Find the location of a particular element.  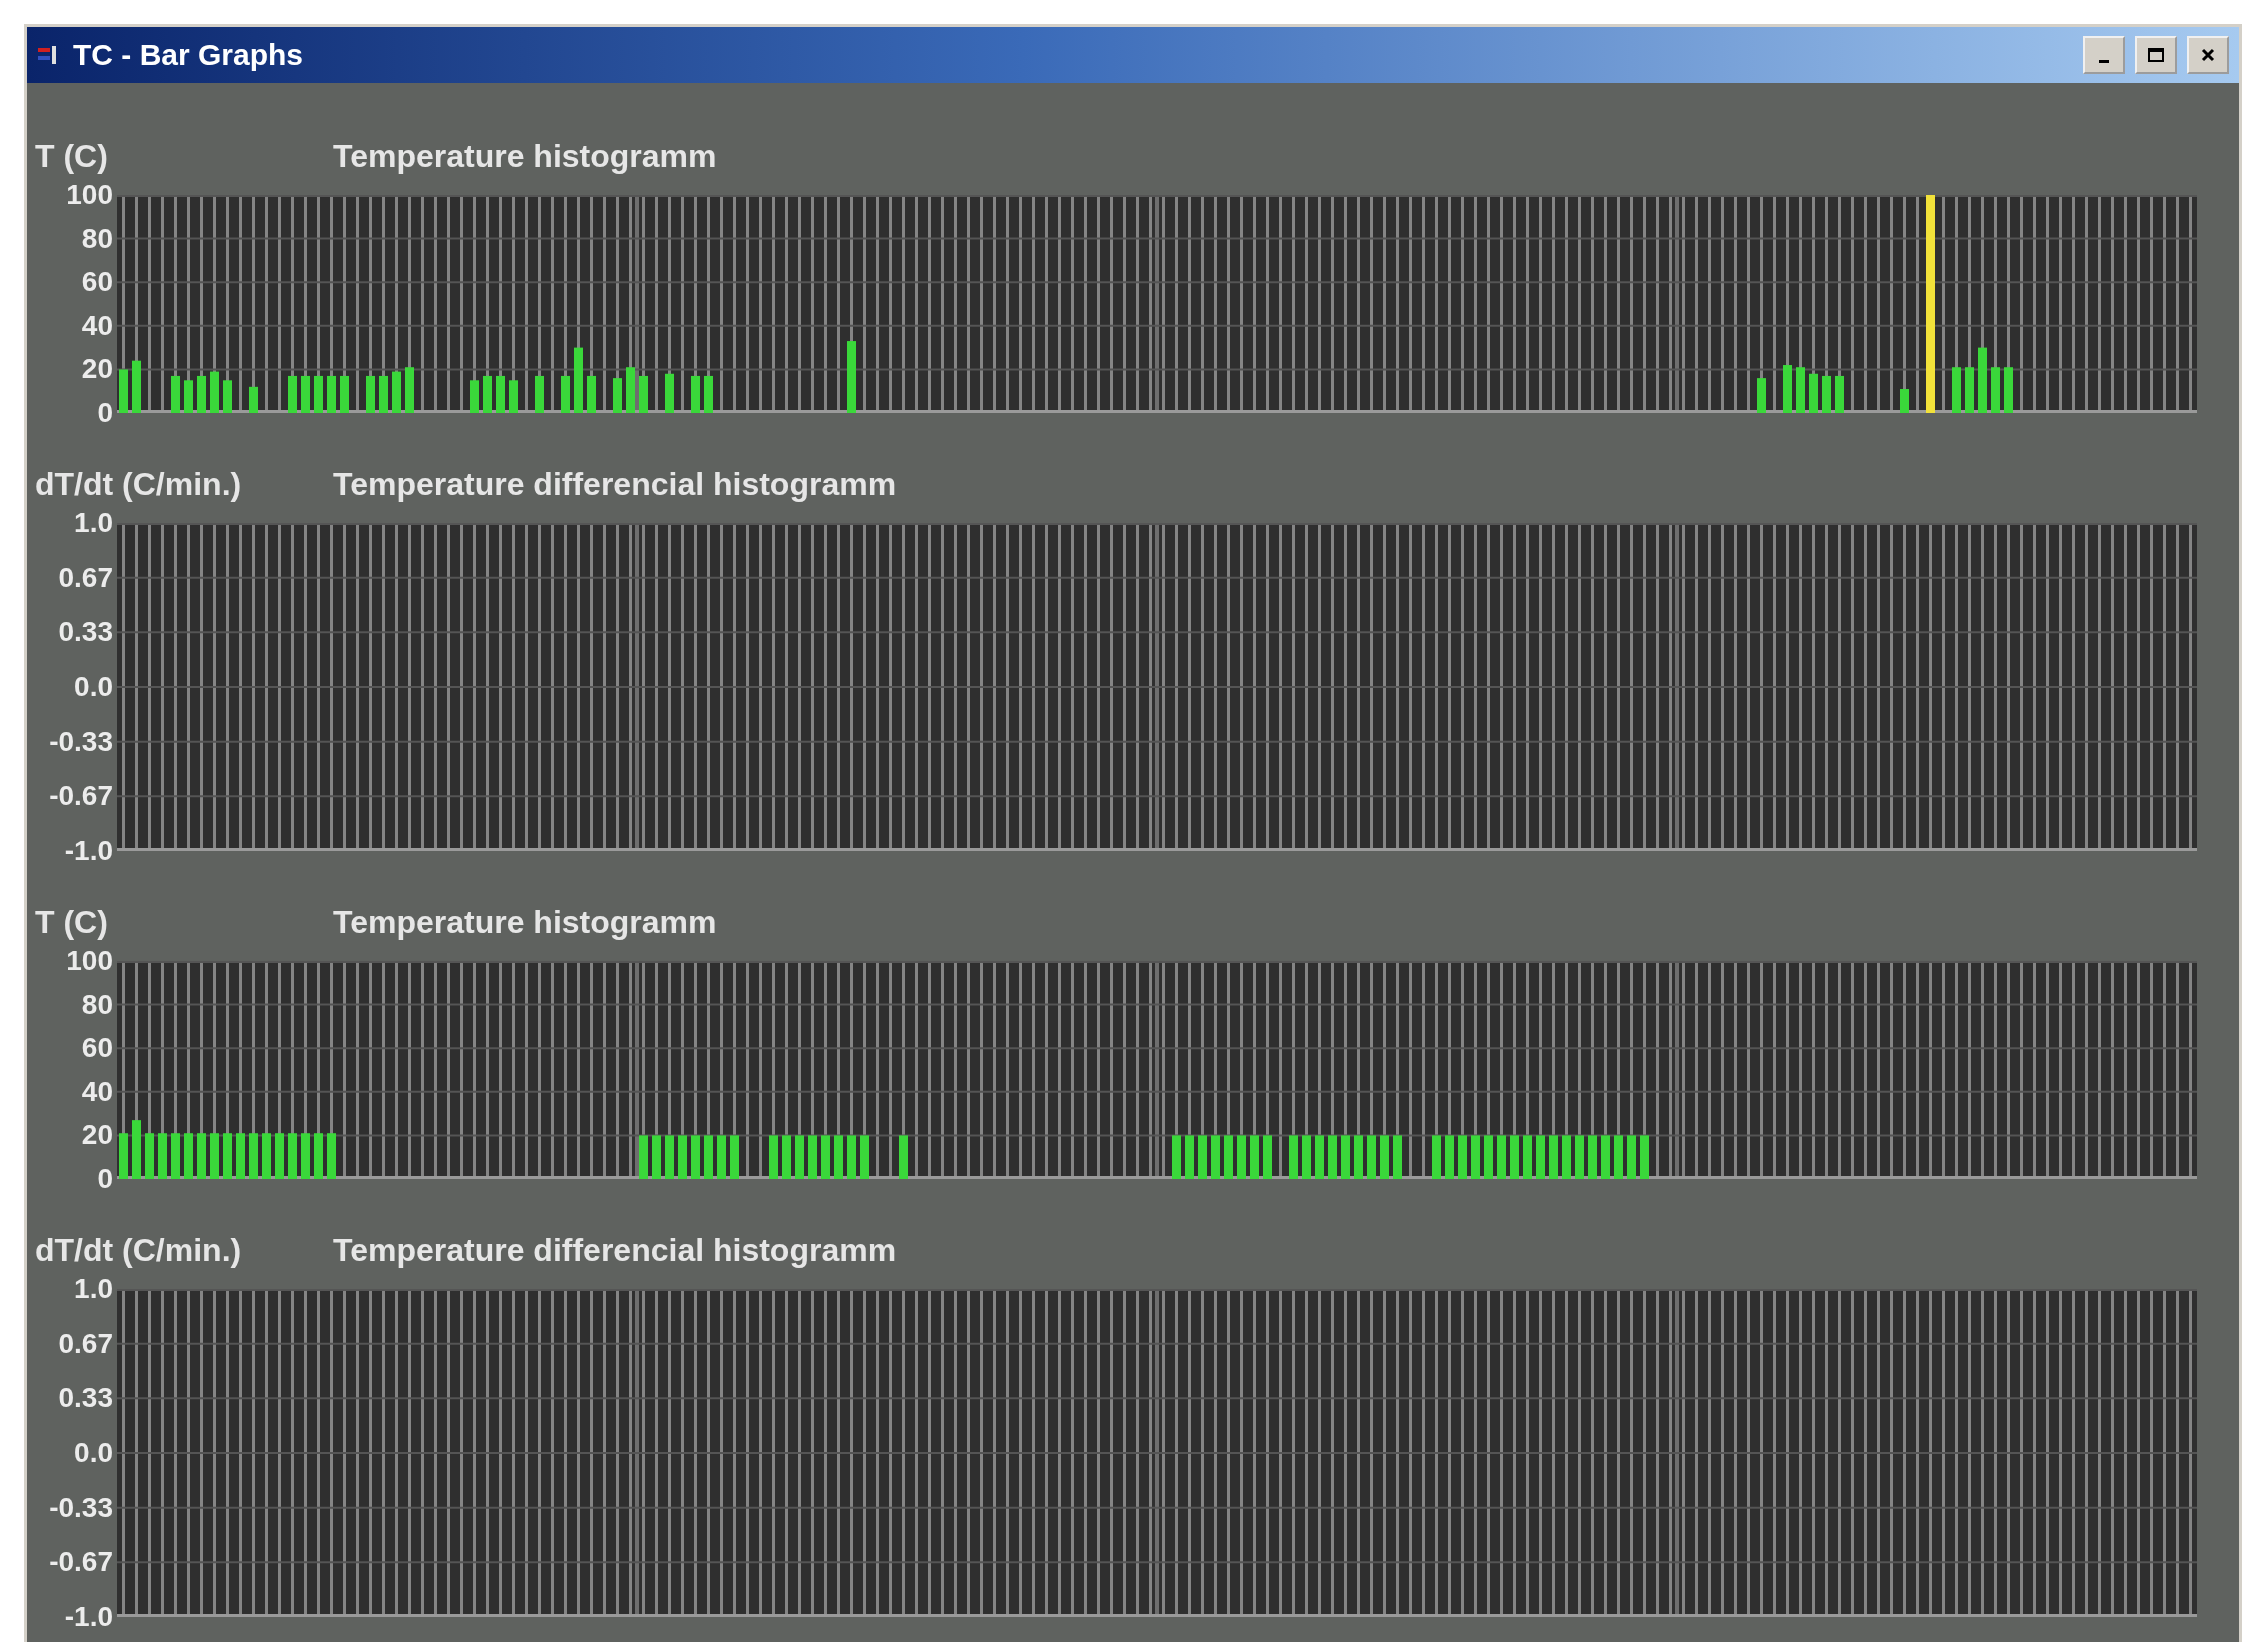

close-button is located at coordinates (2208, 55).